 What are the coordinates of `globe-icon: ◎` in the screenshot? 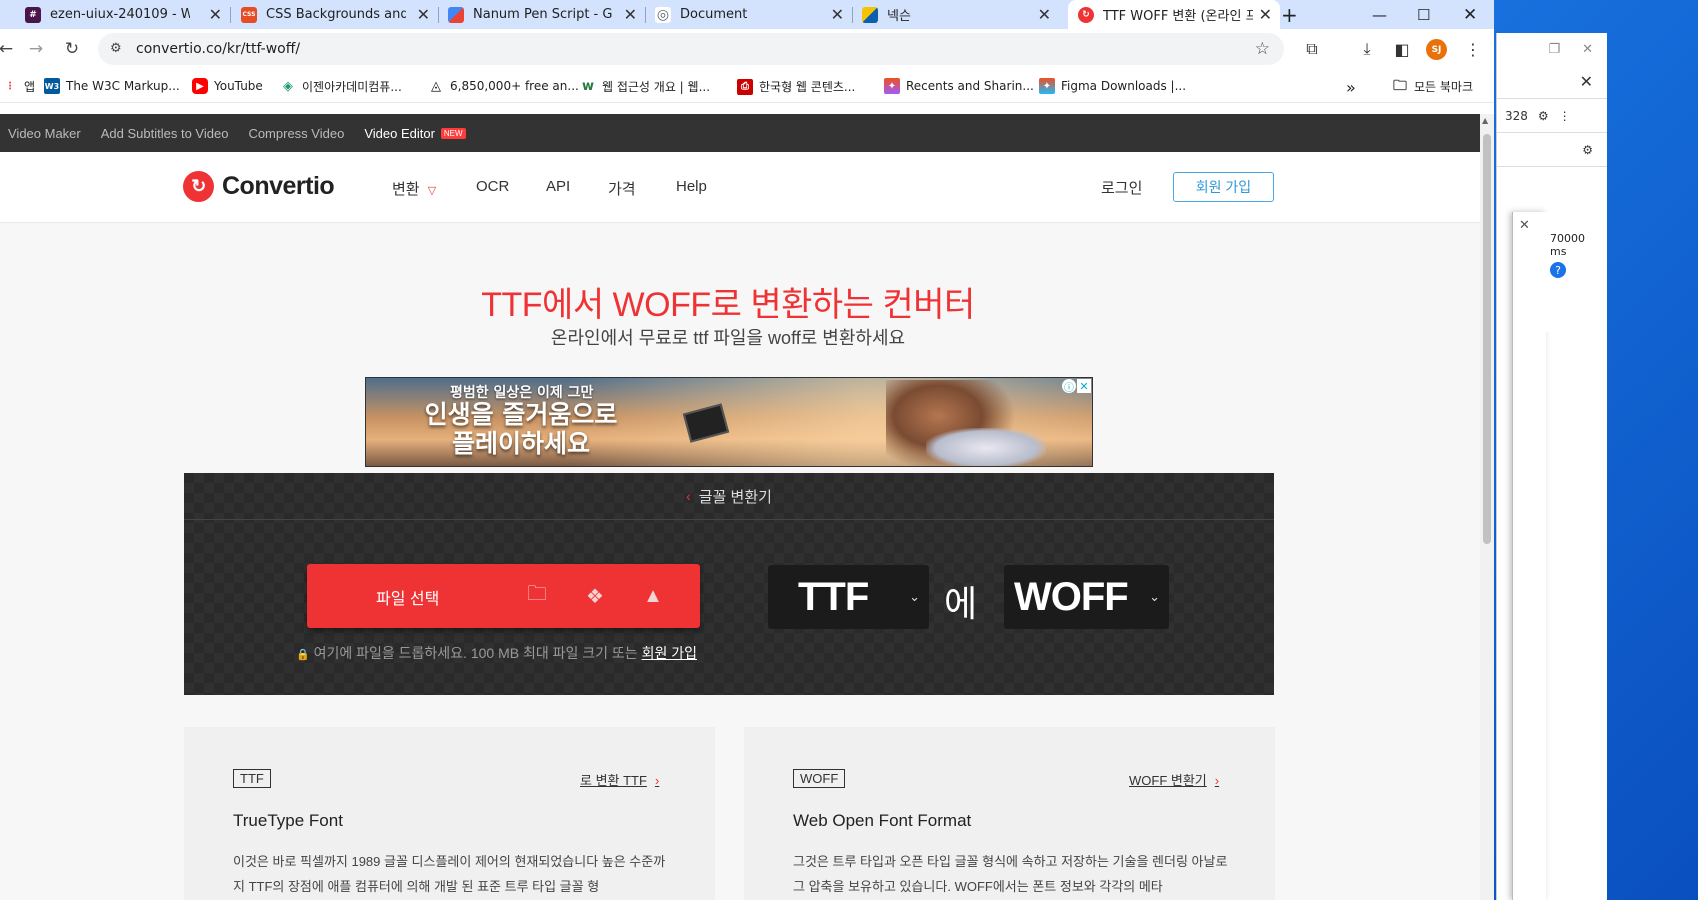 It's located at (663, 14).